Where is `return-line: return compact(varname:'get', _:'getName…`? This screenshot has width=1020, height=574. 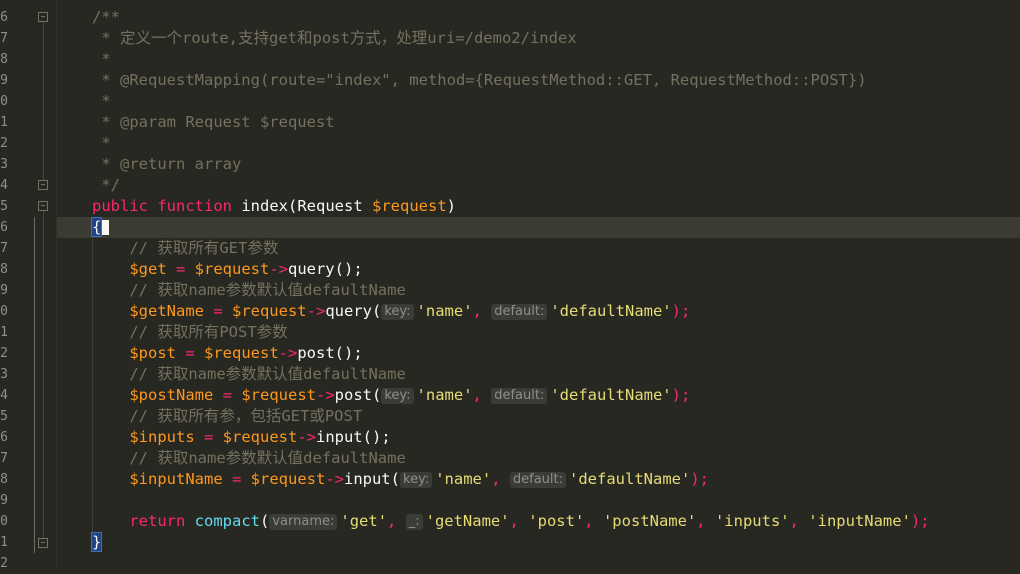
return-line: return compact(varname:'get', _:'getName… is located at coordinates (511, 521).